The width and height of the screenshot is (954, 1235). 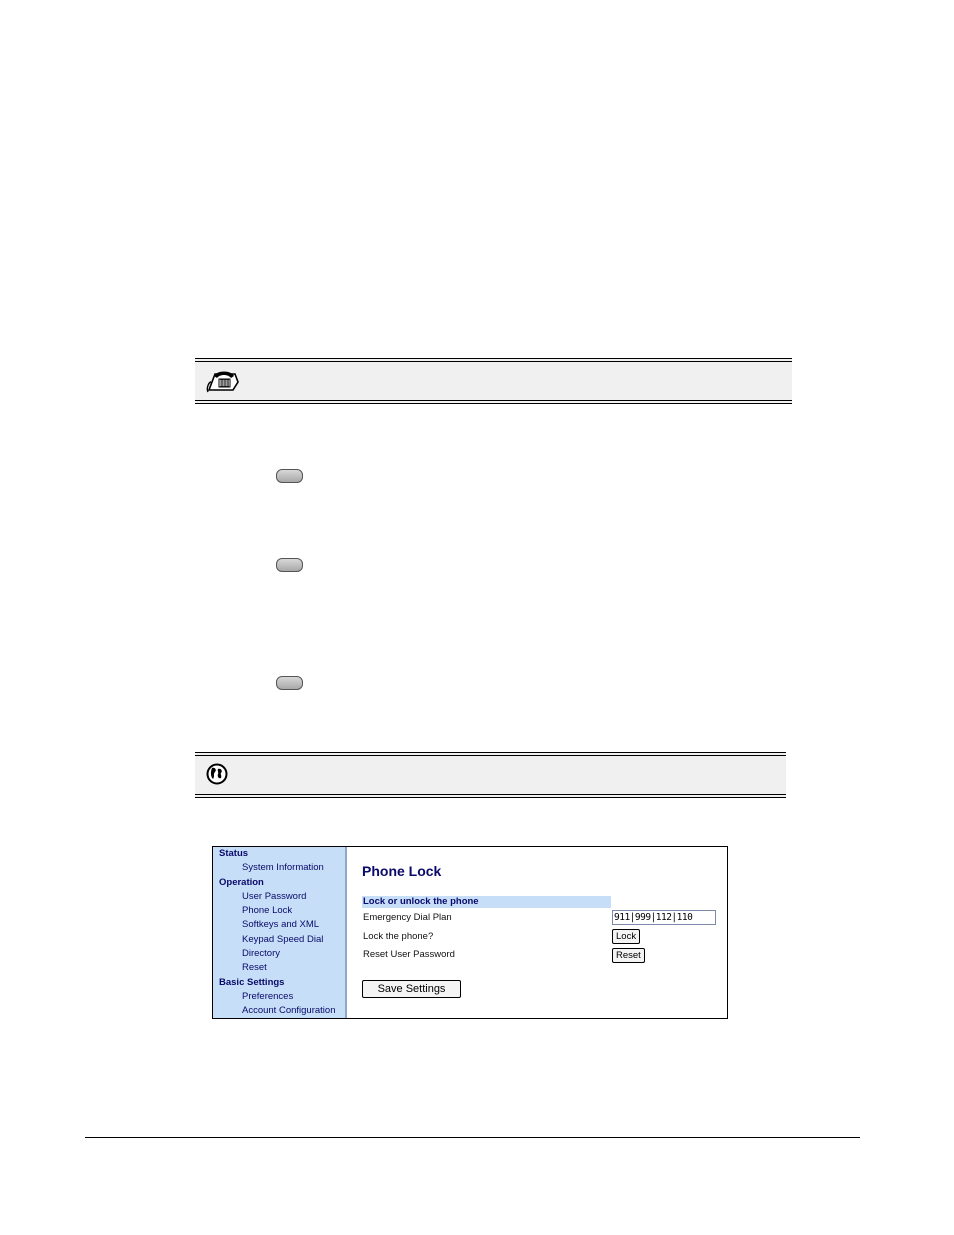 What do you see at coordinates (279, 968) in the screenshot?
I see `sidebar-item-reset: Reset` at bounding box center [279, 968].